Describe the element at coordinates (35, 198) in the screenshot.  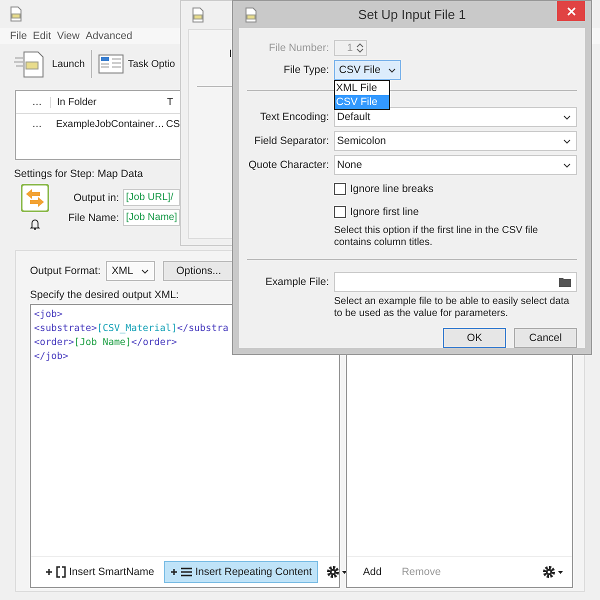
I see `swap-arrows-icon` at that location.